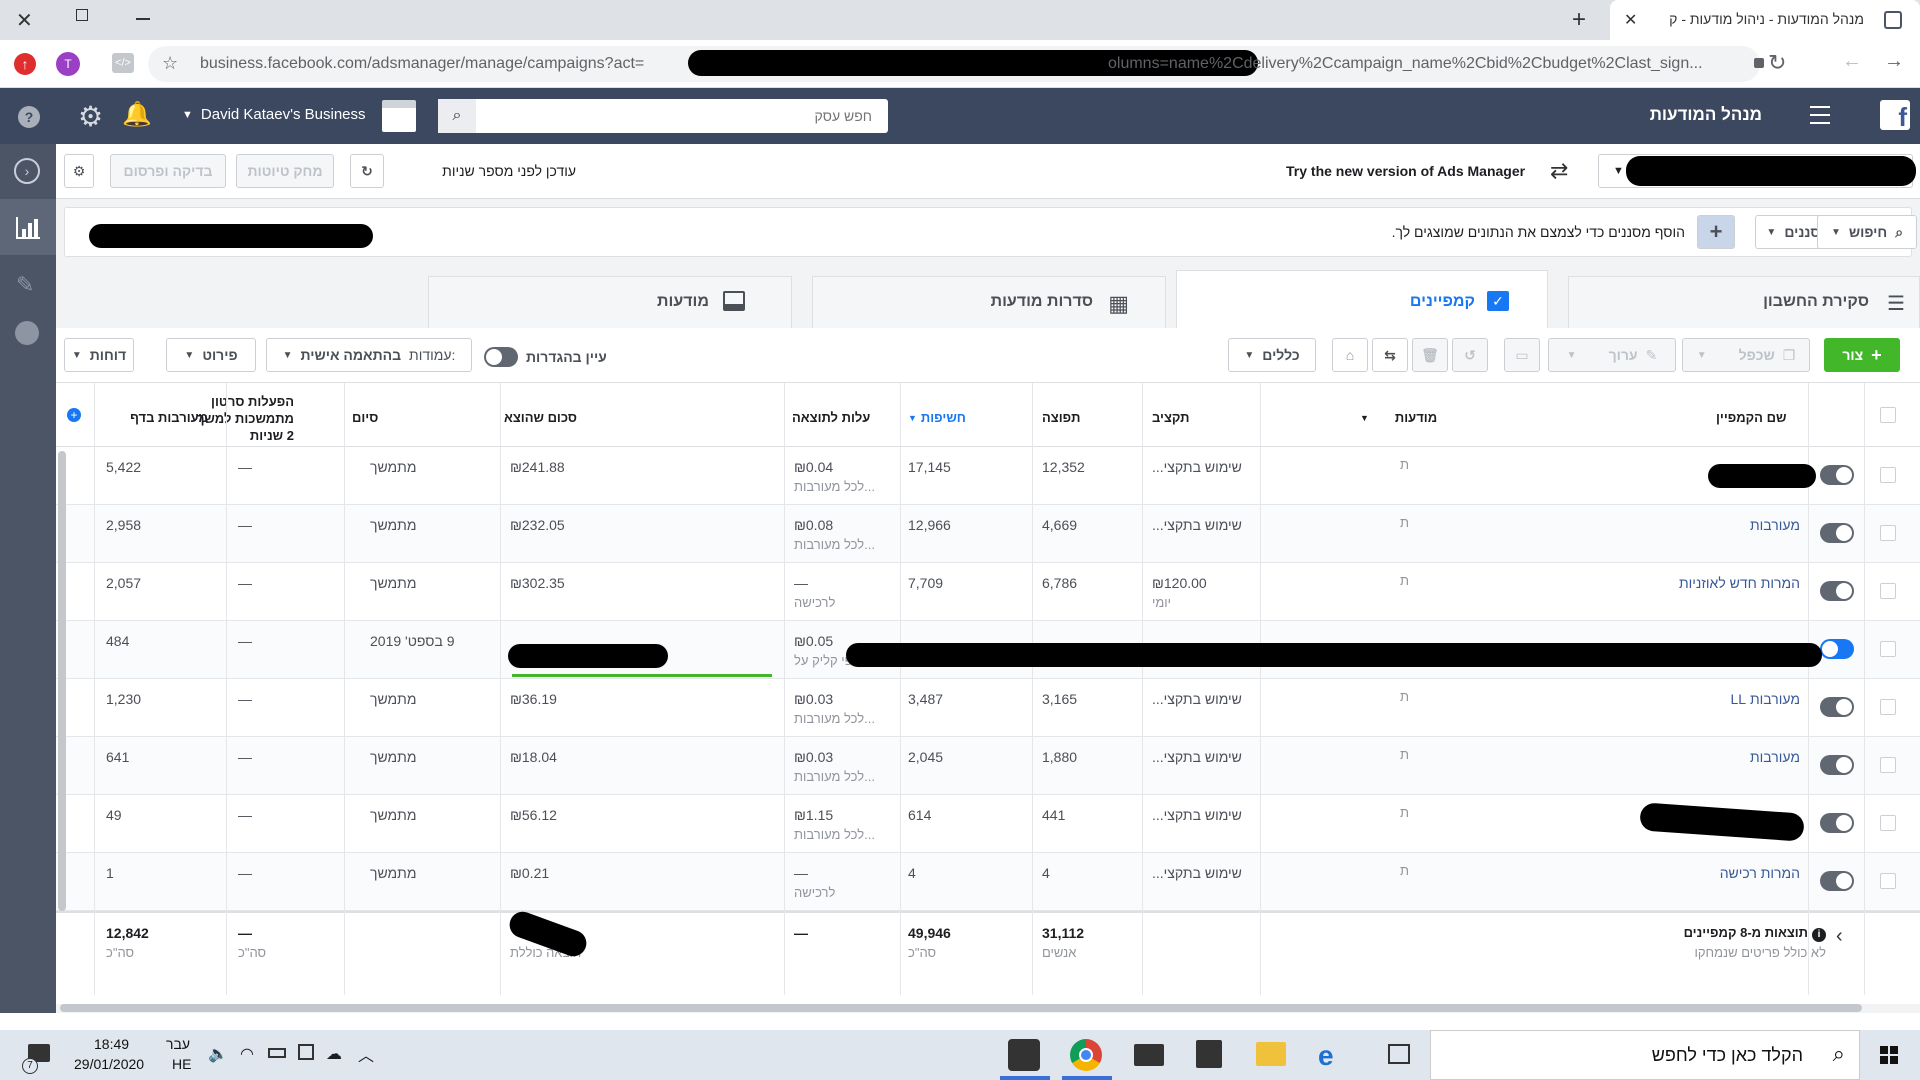 The image size is (1920, 1080). I want to click on tag-button: ⌂, so click(1350, 355).